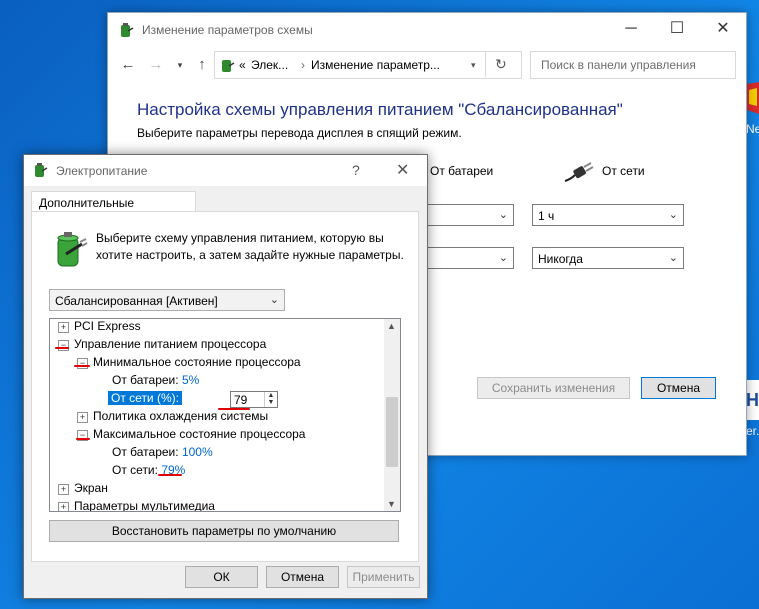 The image size is (759, 609). I want to click on tree-item: От батареи: 5%, so click(155, 380).